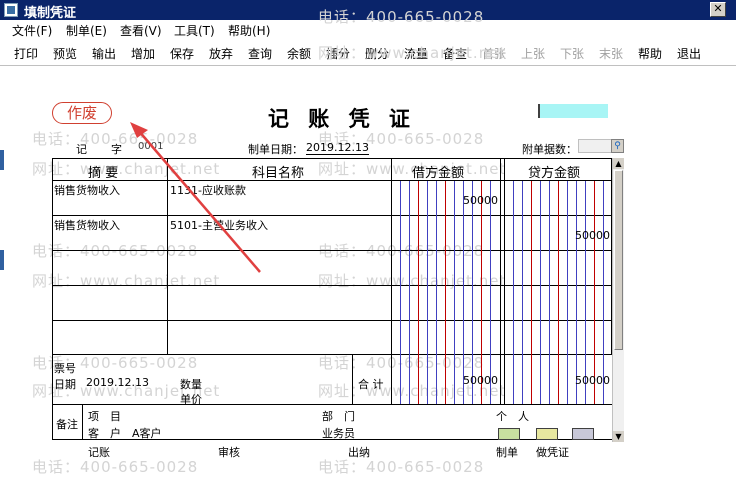 The image size is (736, 477). I want to click on toolbar-cashflow: 流量, so click(416, 53).